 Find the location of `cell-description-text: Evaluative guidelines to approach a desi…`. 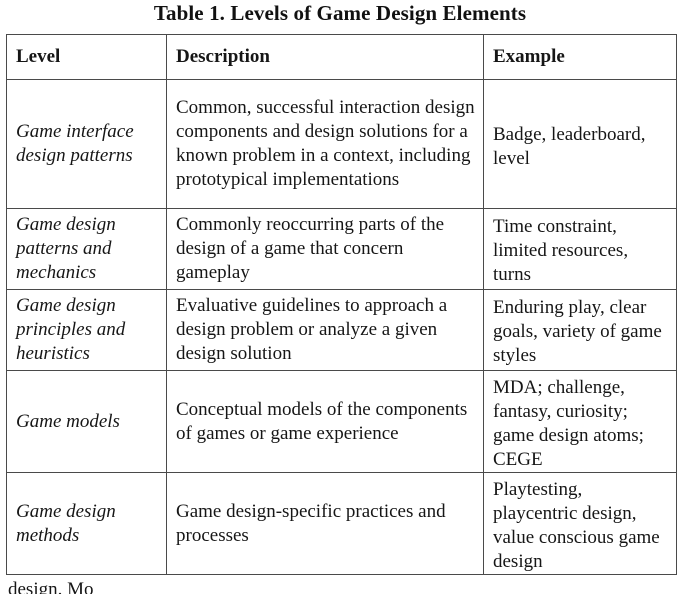

cell-description-text: Evaluative guidelines to approach a desi… is located at coordinates (312, 329).